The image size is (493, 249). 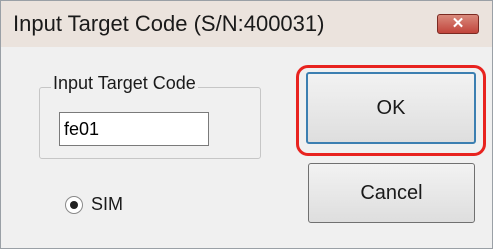 What do you see at coordinates (391, 108) in the screenshot?
I see `ok-button: OK` at bounding box center [391, 108].